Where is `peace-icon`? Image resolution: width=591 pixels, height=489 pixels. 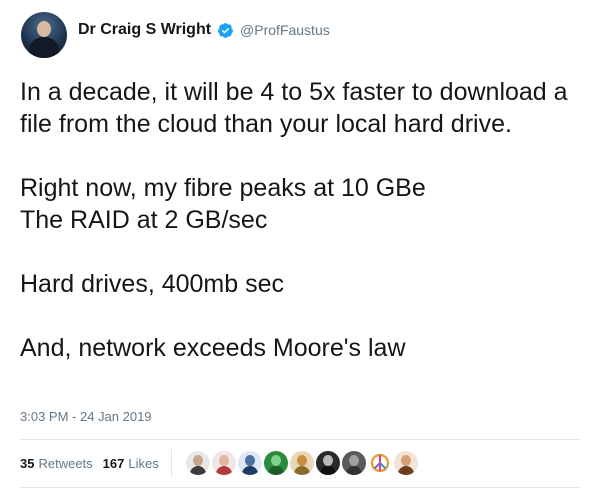 peace-icon is located at coordinates (379, 463).